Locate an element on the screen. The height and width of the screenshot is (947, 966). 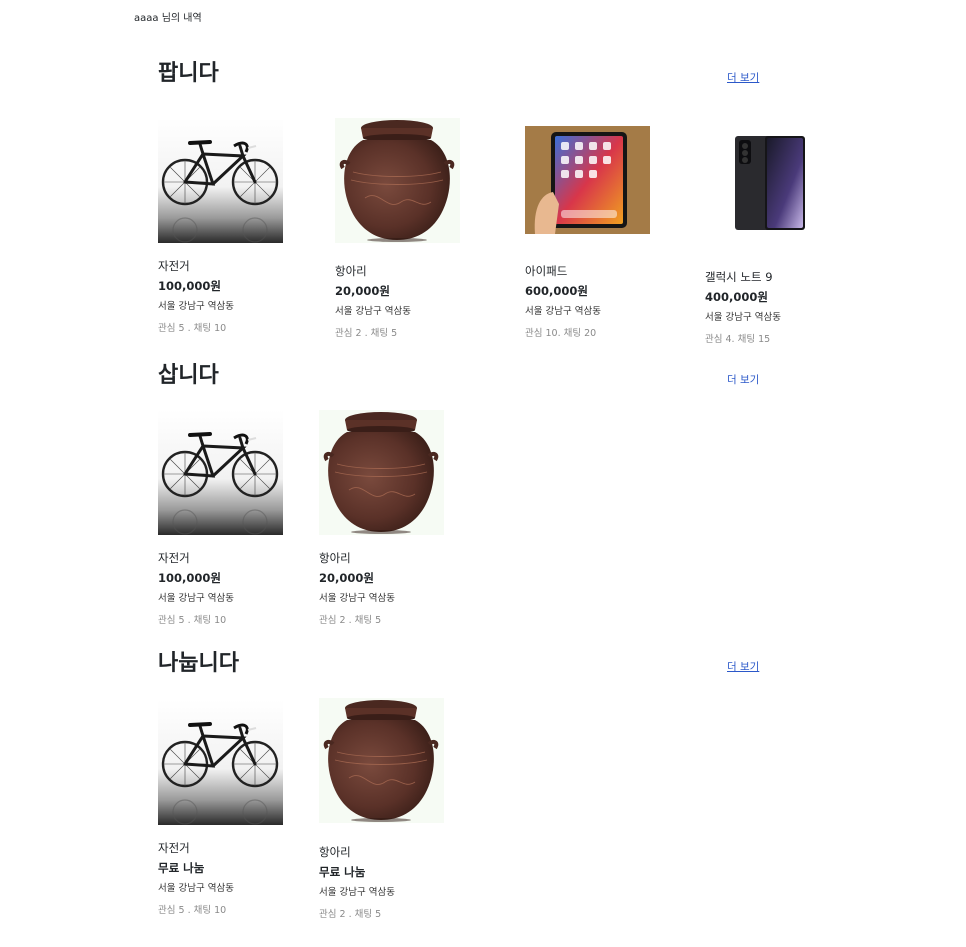
section-title-buy: 삽니다 is located at coordinates (188, 375).